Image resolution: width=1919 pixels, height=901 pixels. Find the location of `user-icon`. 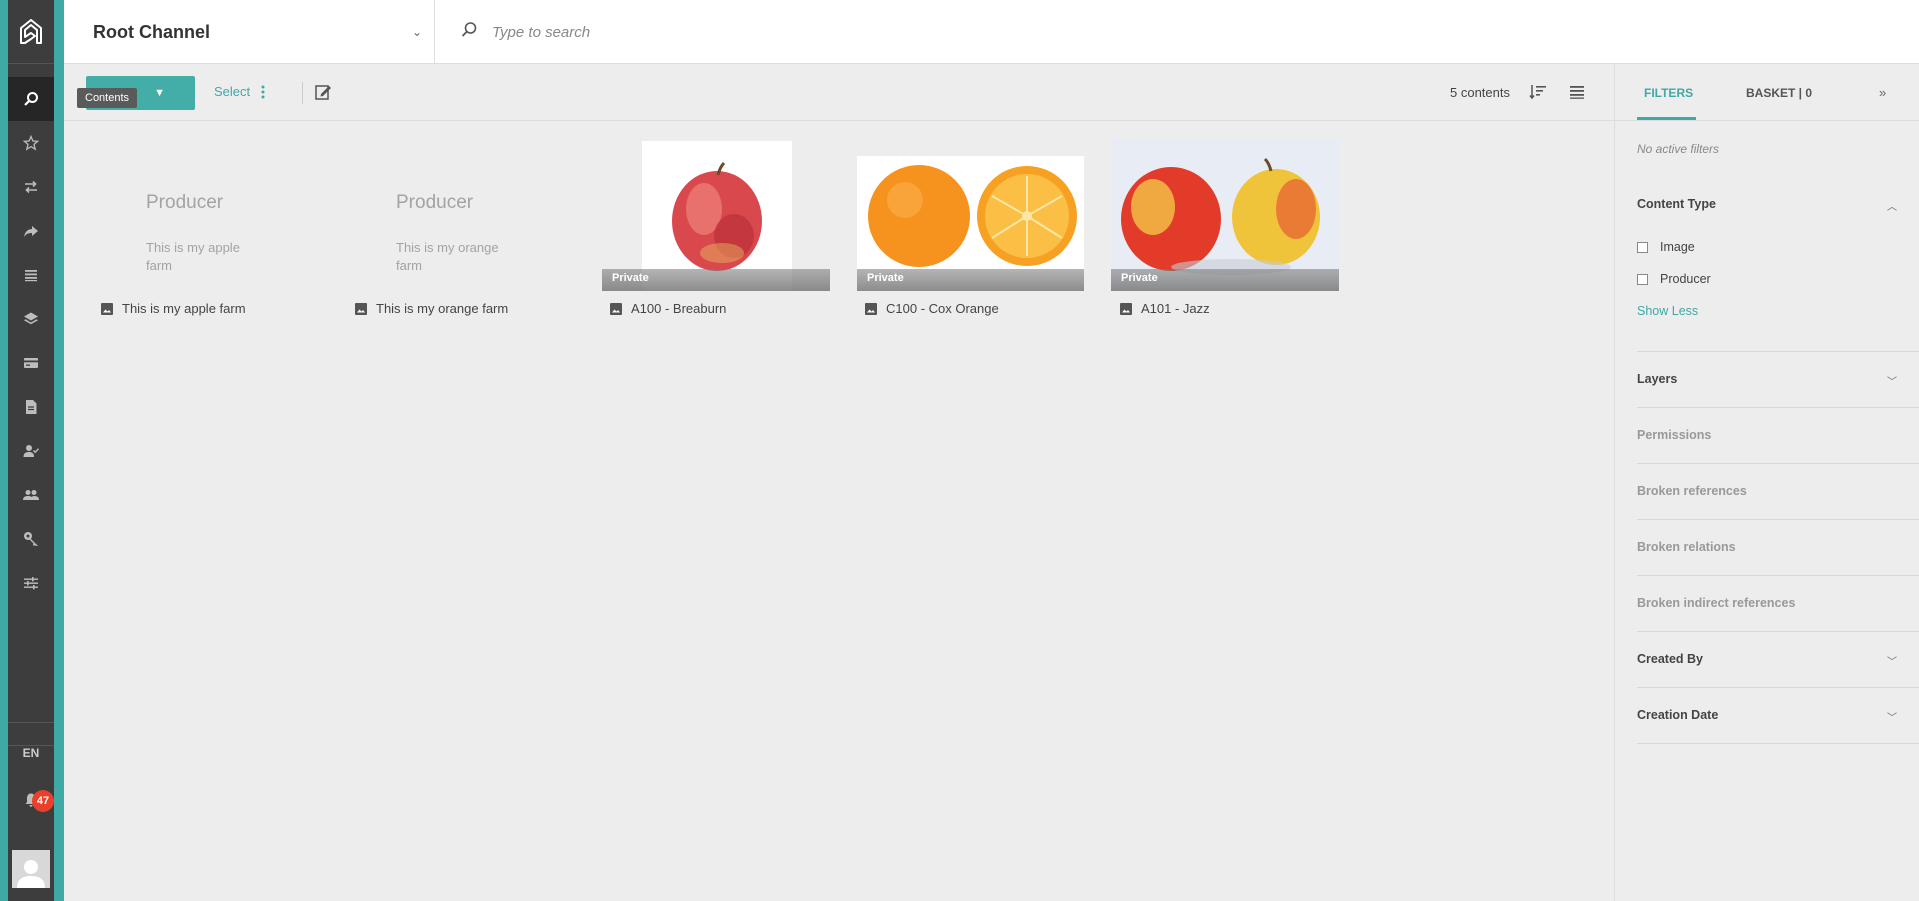

user-icon is located at coordinates (31, 874).